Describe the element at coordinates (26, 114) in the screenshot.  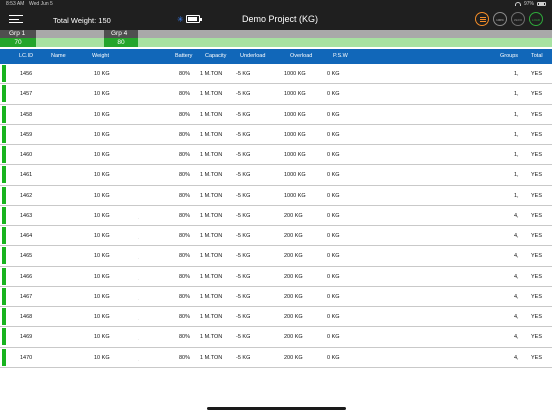
I see `cell-lcid: 1458` at that location.